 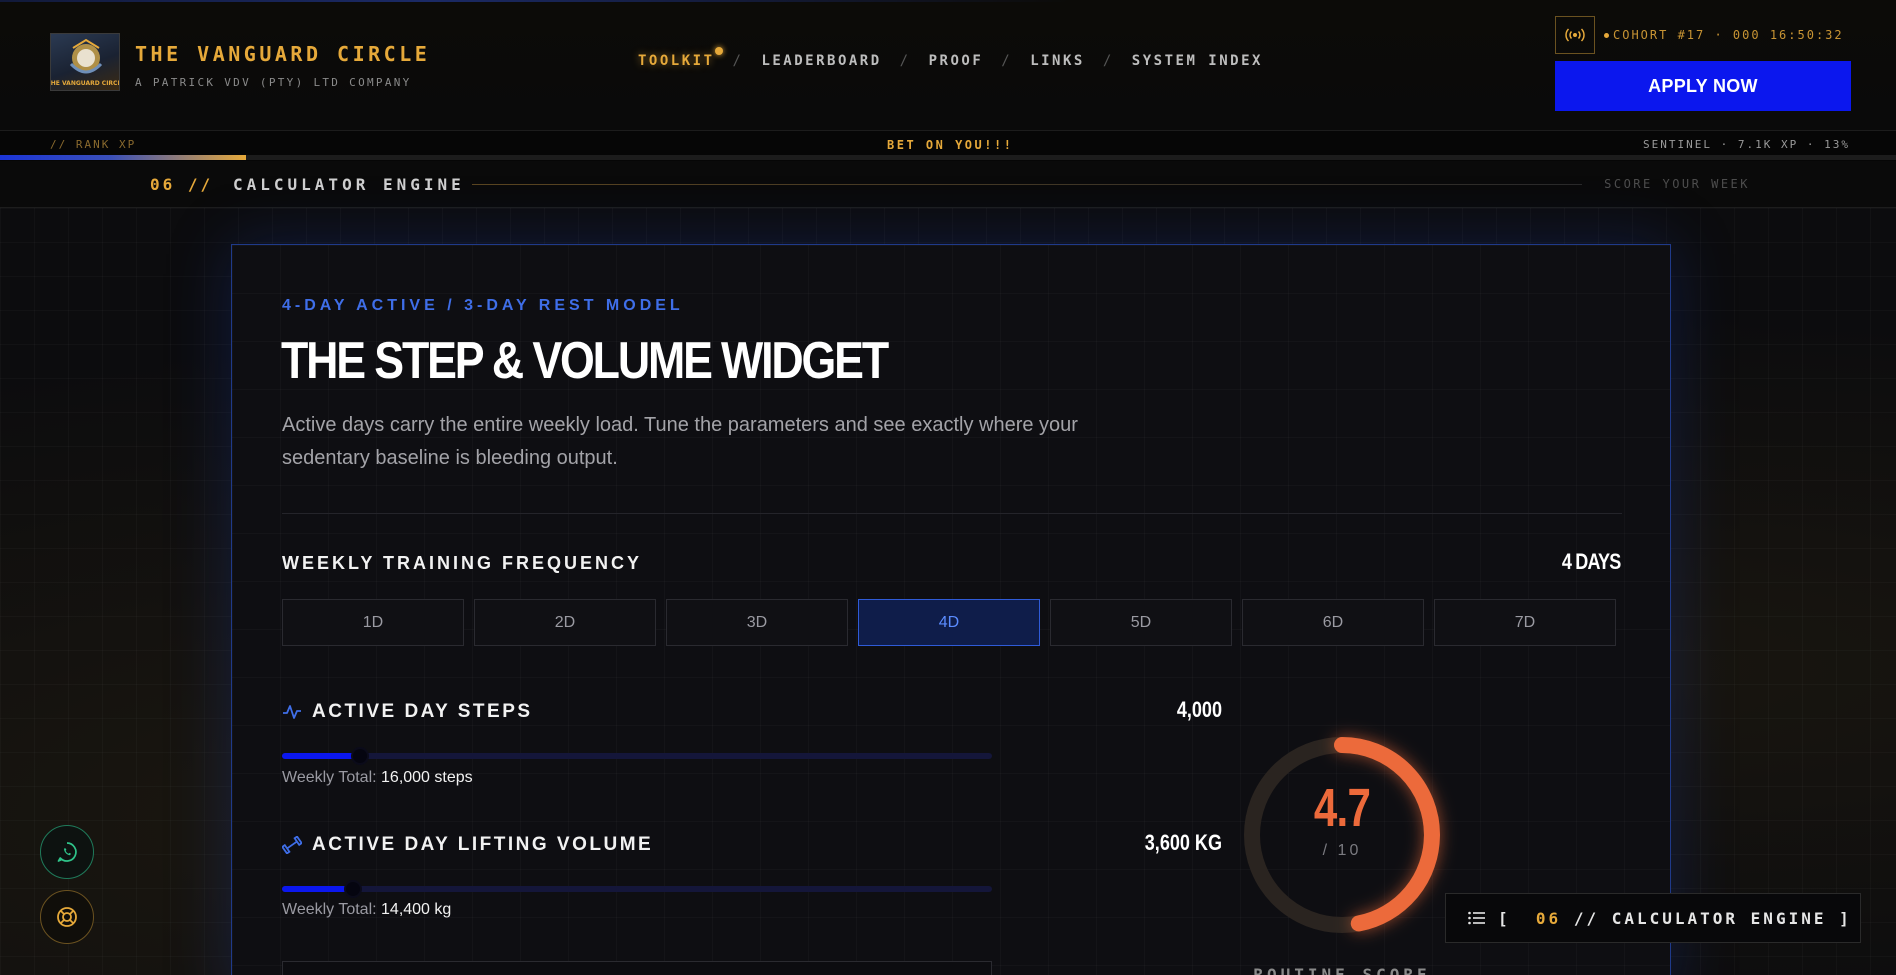 I want to click on widget-eyebrow: 4-DAY ACTIVE / 3-DAY REST MODEL, so click(x=483, y=305).